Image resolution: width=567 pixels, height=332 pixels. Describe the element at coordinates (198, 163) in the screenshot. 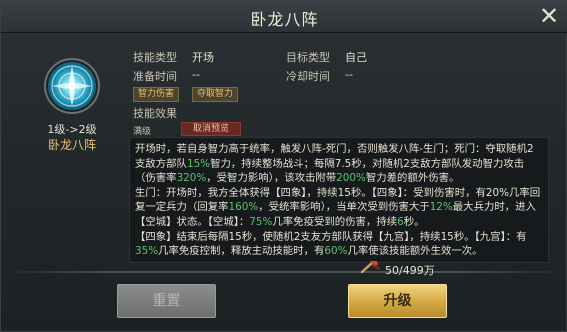

I see `effect-highlight-value: 15%` at that location.